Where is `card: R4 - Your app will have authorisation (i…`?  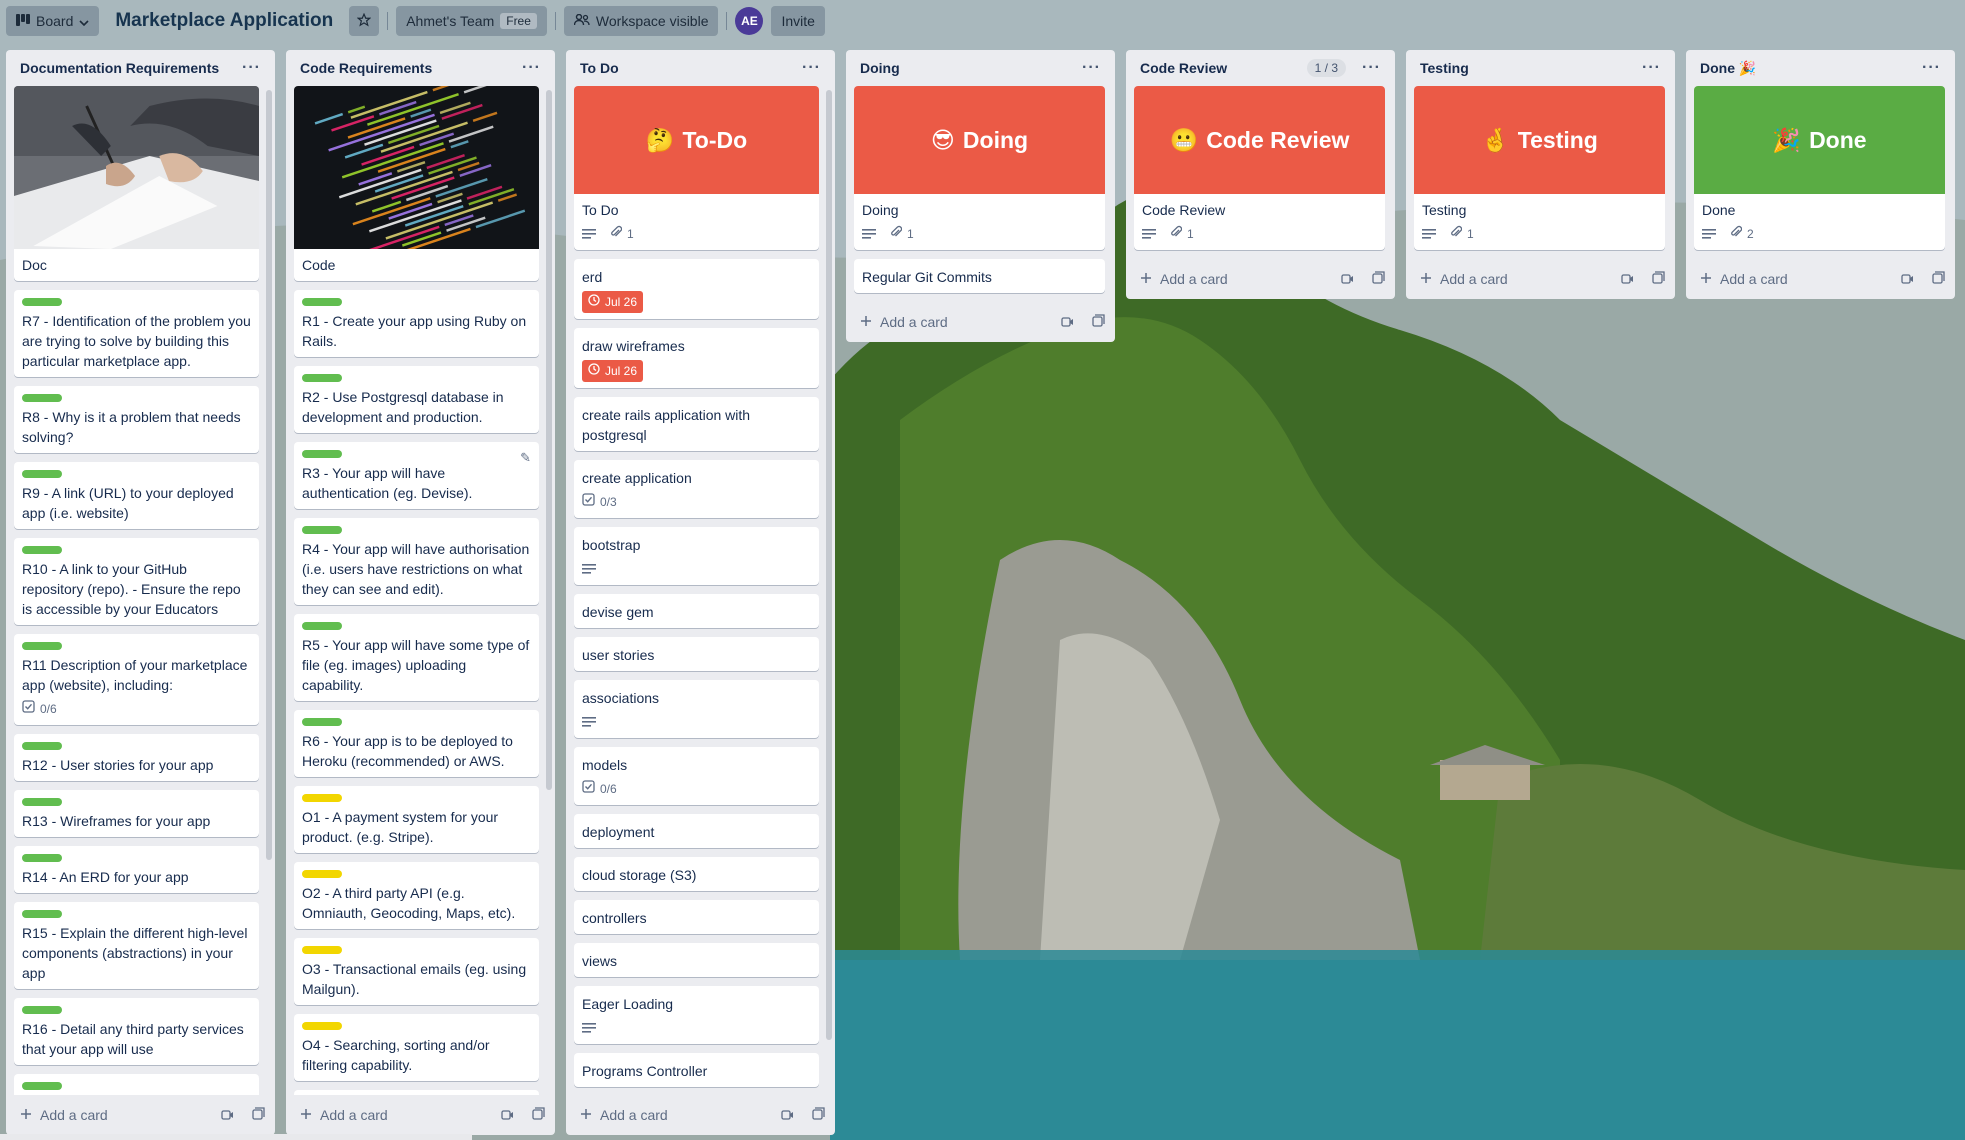
card: R4 - Your app will have authorisation (i… is located at coordinates (416, 561).